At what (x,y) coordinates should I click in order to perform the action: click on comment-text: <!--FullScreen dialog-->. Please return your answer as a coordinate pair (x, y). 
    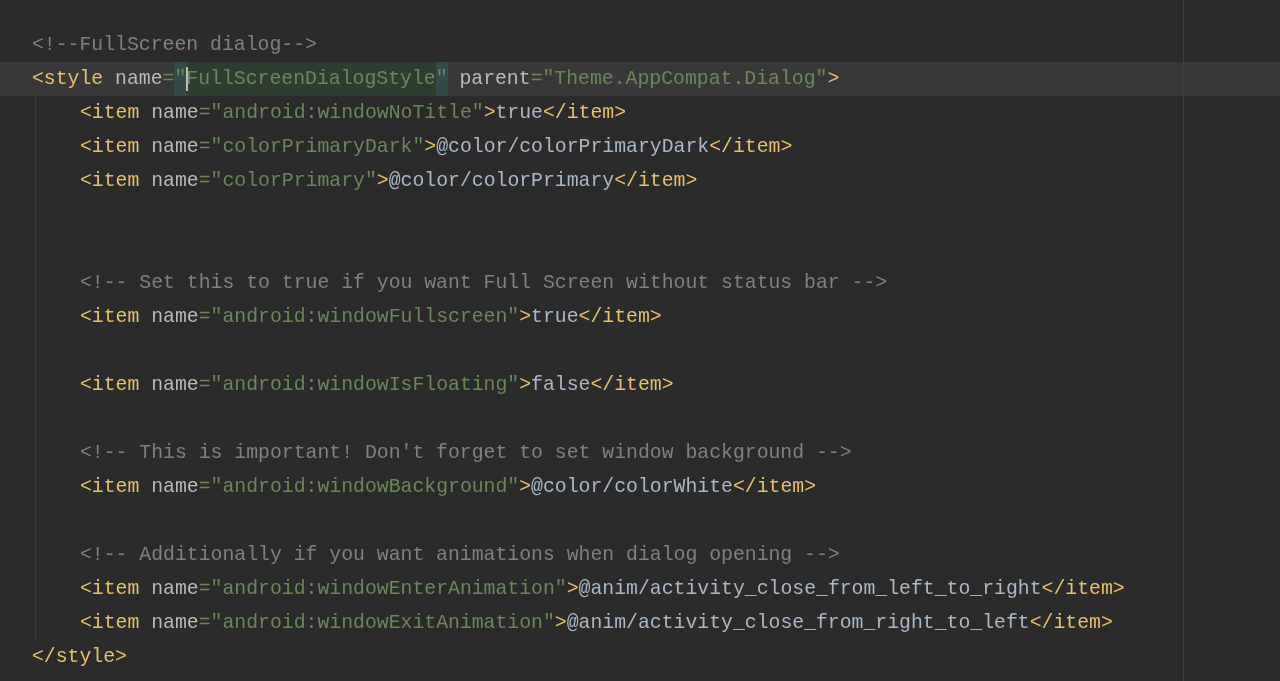
    Looking at the image, I should click on (174, 45).